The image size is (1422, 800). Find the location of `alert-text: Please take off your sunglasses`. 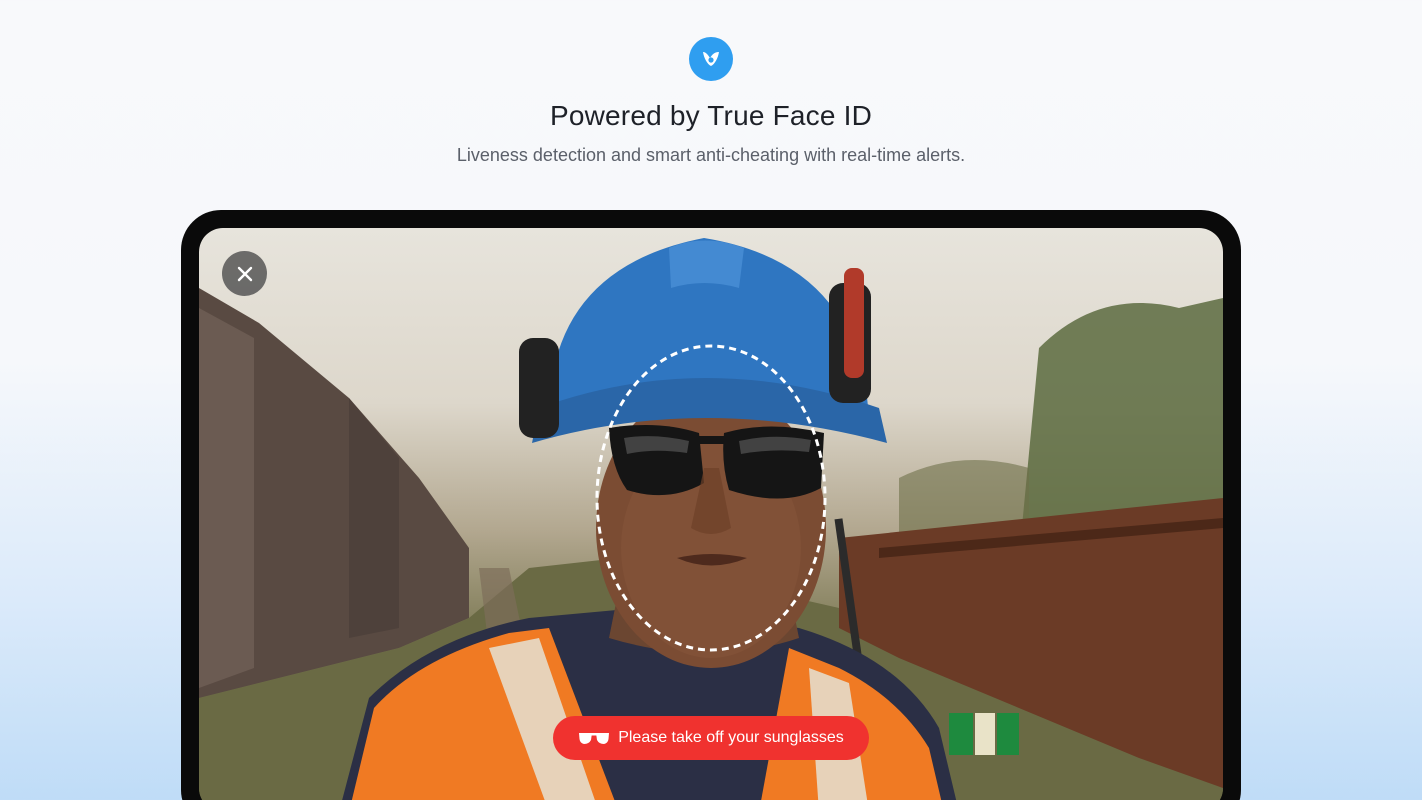

alert-text: Please take off your sunglasses is located at coordinates (731, 737).